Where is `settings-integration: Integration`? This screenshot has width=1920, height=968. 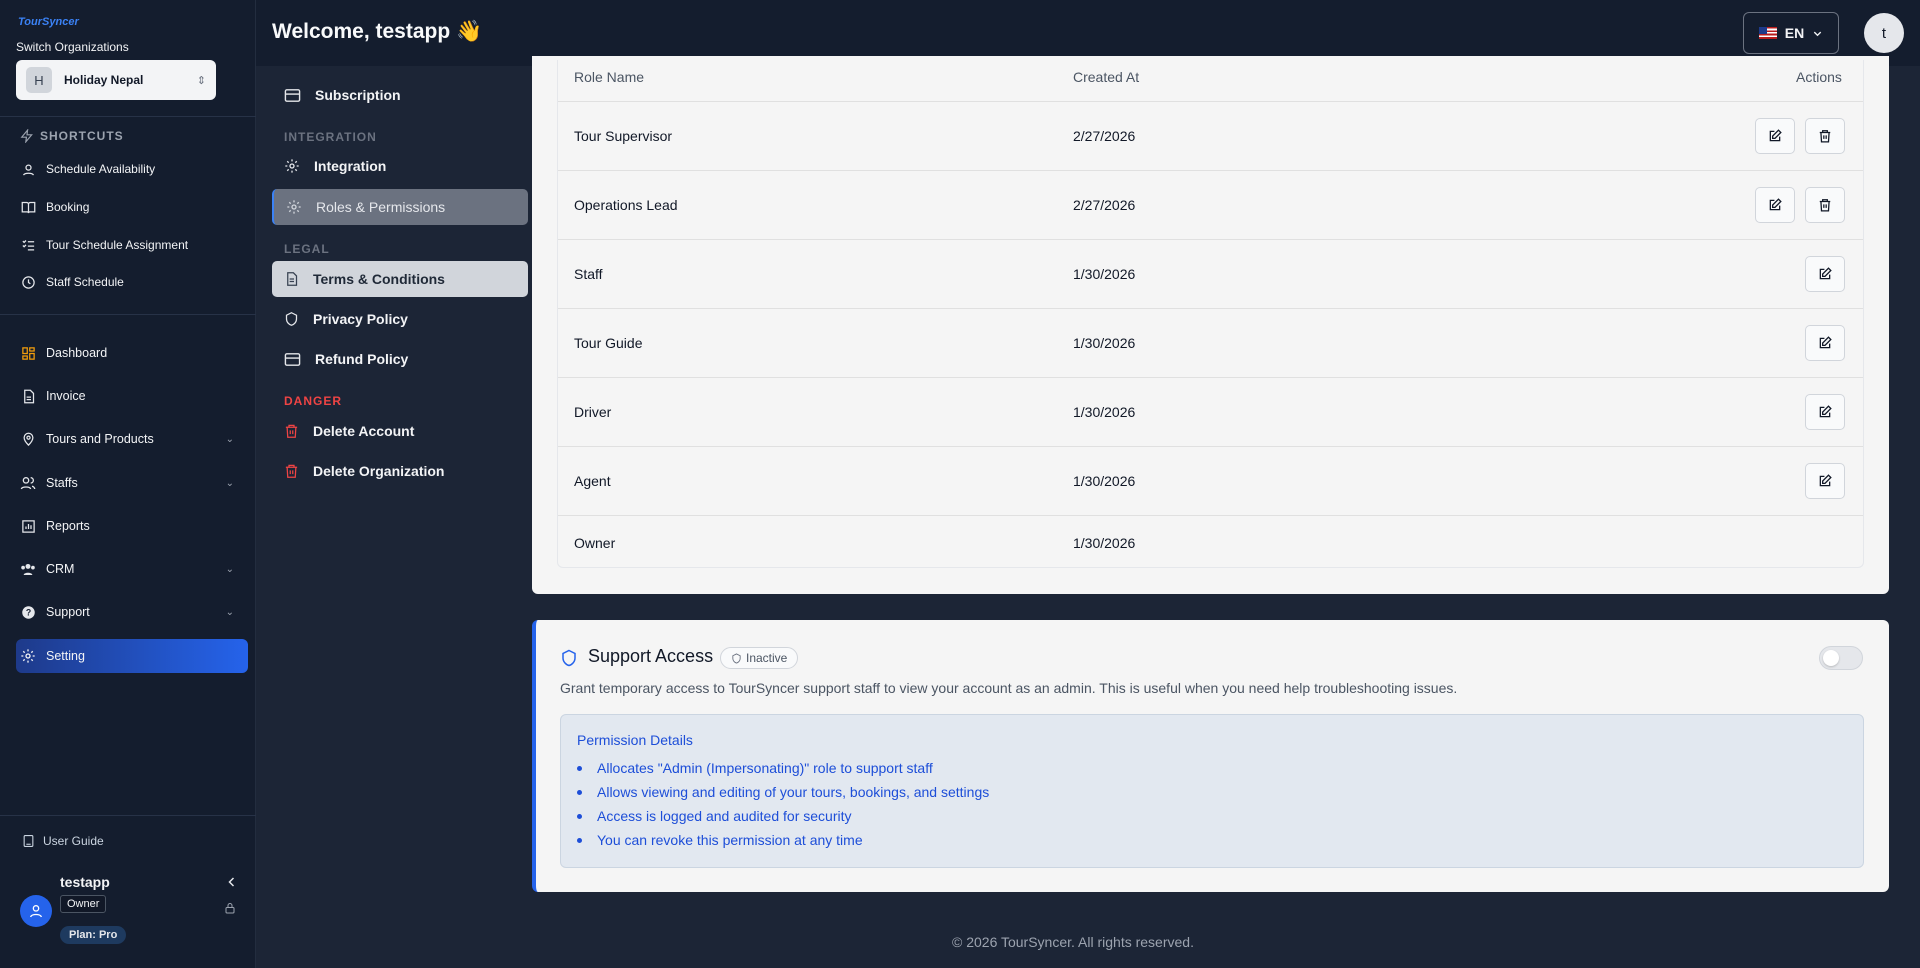 settings-integration: Integration is located at coordinates (400, 166).